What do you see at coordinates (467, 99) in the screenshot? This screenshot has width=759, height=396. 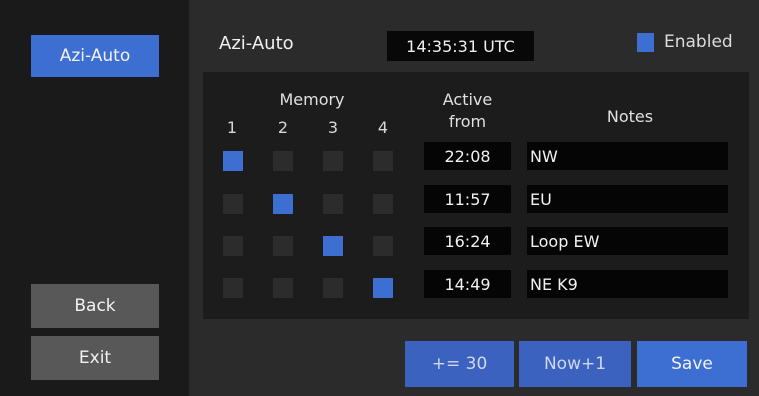 I see `active-from-header-line1: Active` at bounding box center [467, 99].